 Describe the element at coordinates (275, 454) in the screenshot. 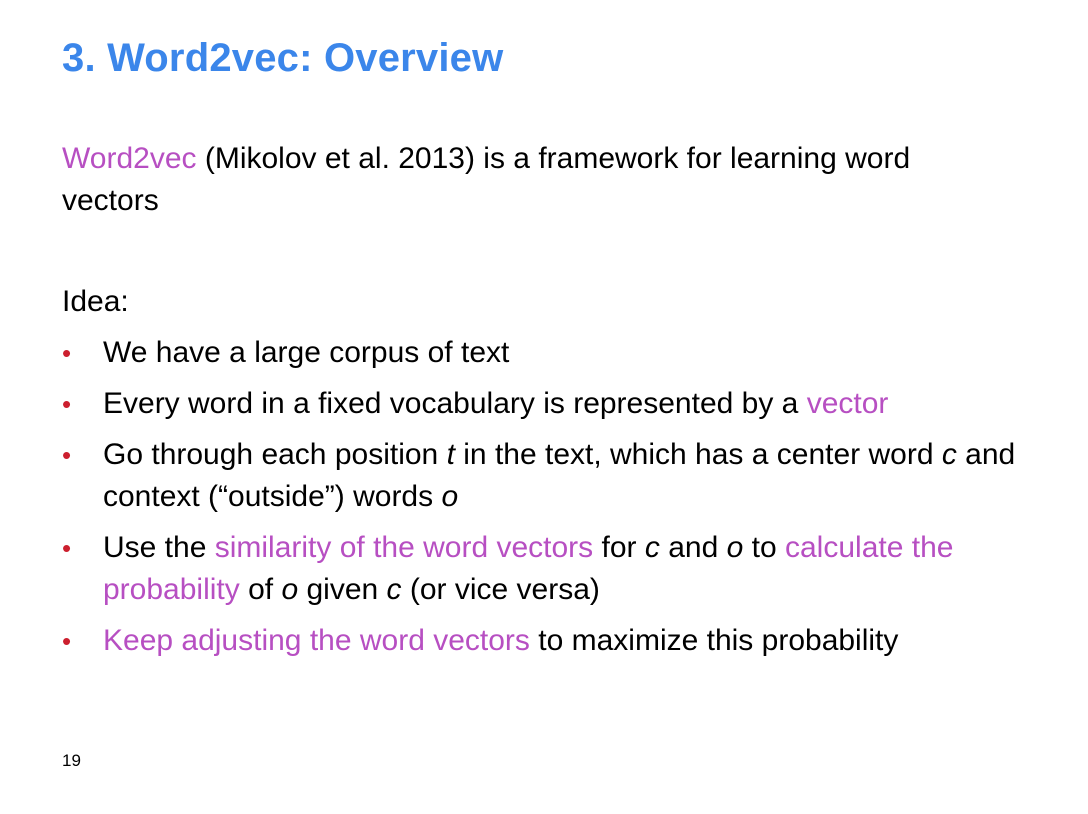

I see `bullet-text: Go through each position` at that location.